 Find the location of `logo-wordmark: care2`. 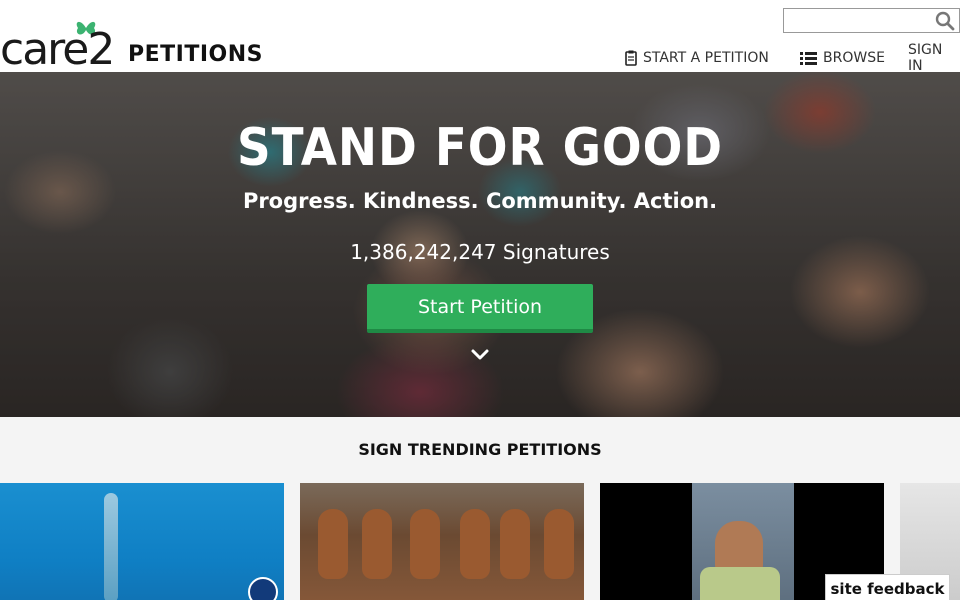

logo-wordmark: care2 is located at coordinates (57, 50).